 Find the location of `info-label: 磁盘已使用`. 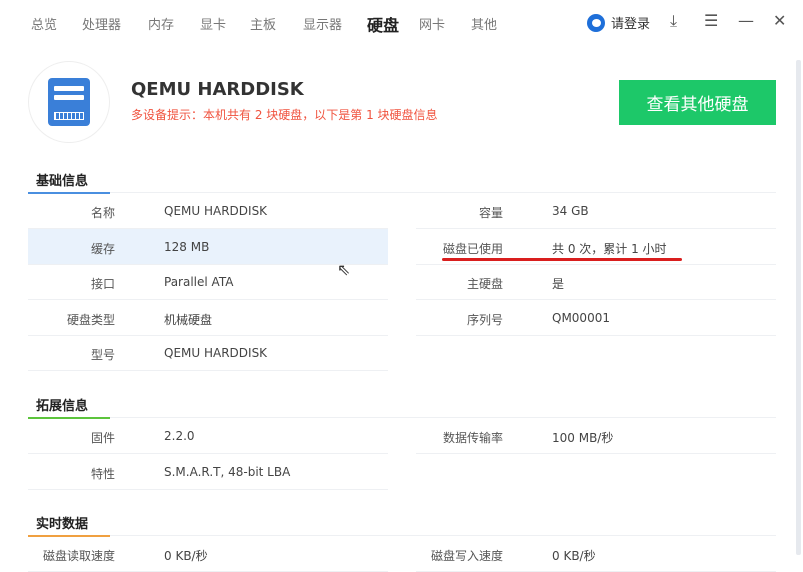

info-label: 磁盘已使用 is located at coordinates (472, 248).